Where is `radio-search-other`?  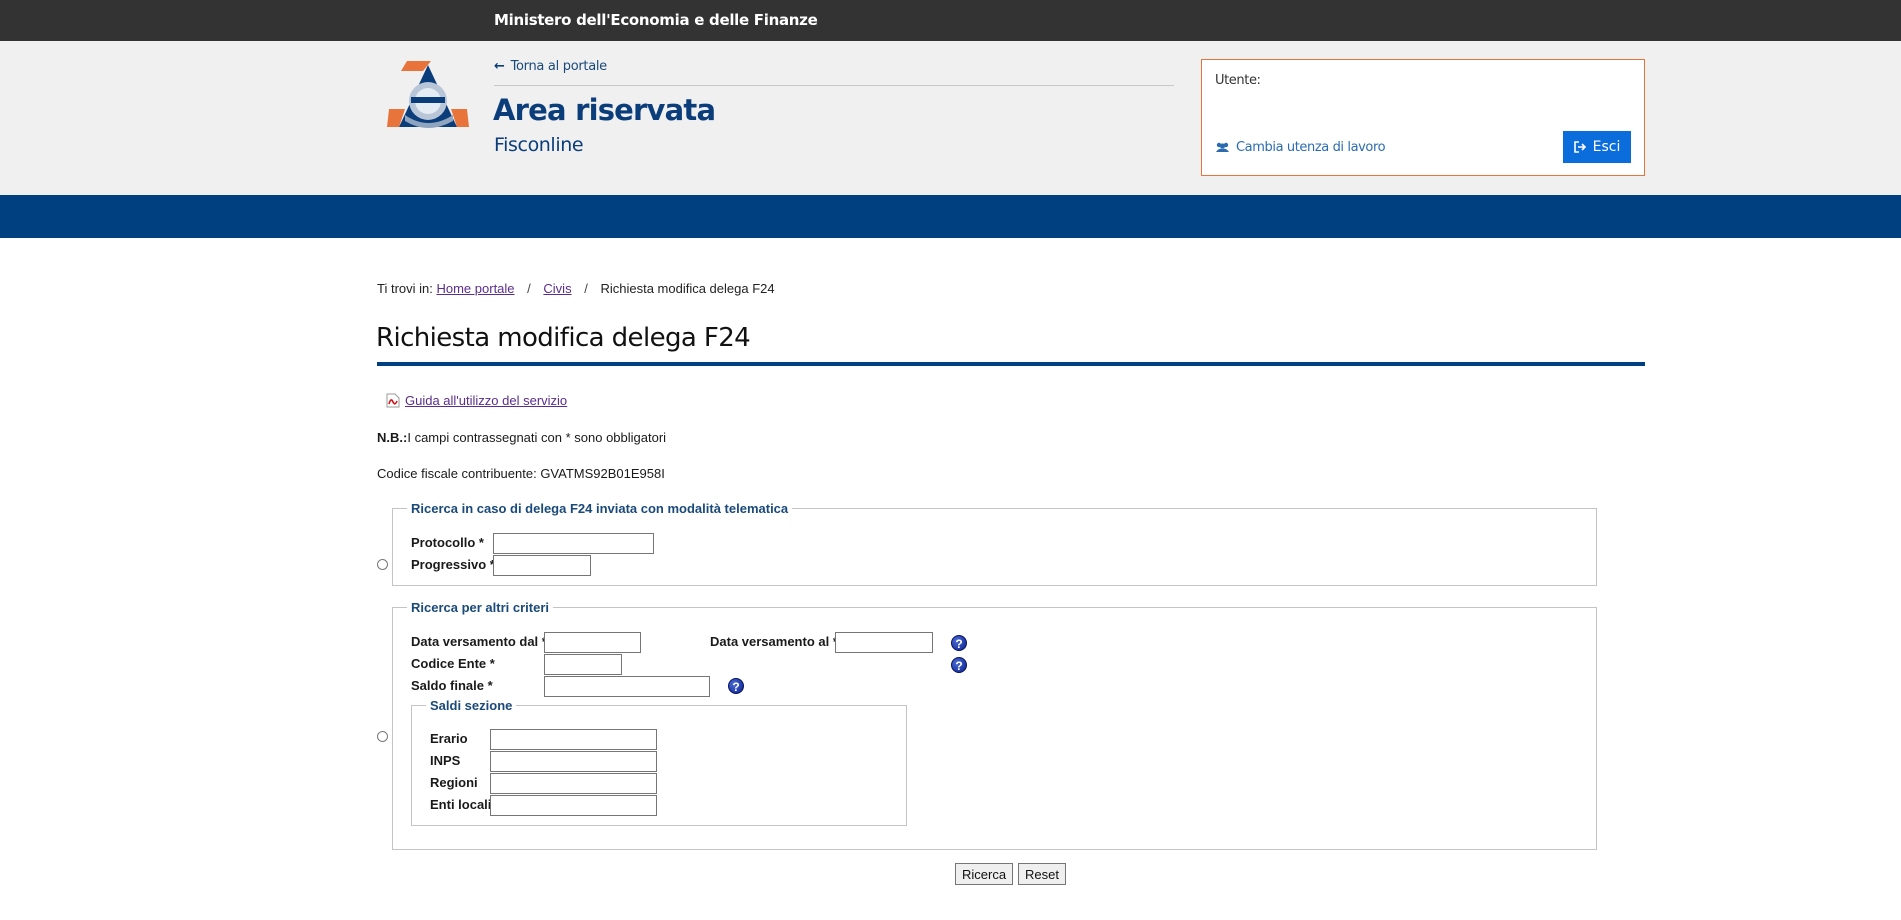 radio-search-other is located at coordinates (382, 736).